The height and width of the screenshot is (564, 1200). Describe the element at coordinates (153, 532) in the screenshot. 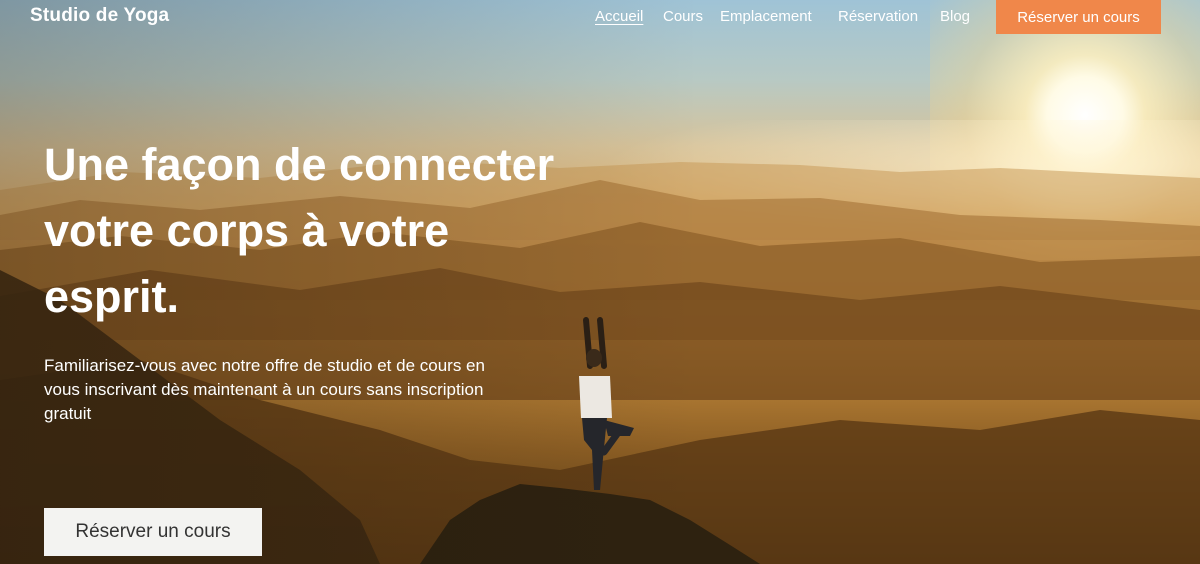

I see `hero-book-class-button: Réserver un cours` at that location.